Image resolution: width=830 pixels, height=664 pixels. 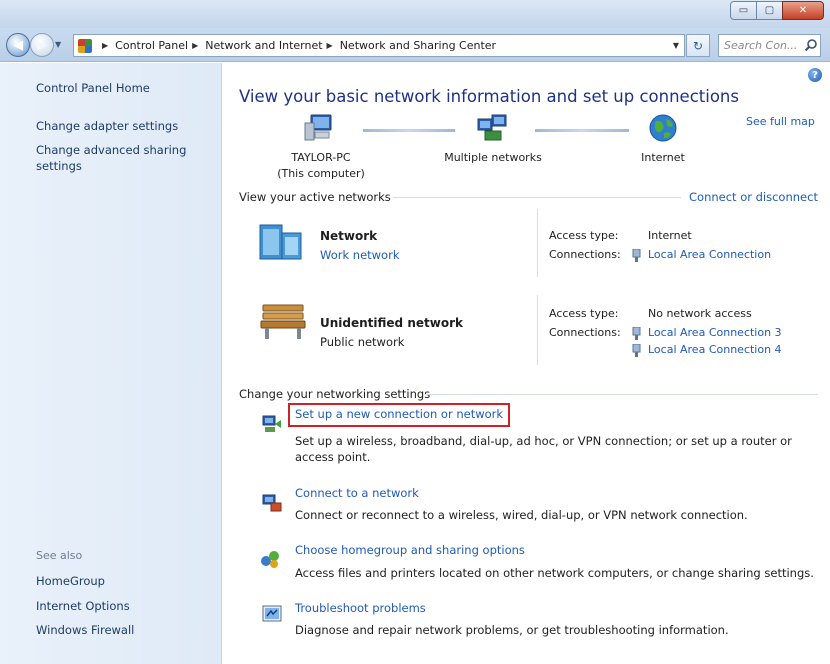 What do you see at coordinates (700, 313) in the screenshot?
I see `access-type-value: No network access` at bounding box center [700, 313].